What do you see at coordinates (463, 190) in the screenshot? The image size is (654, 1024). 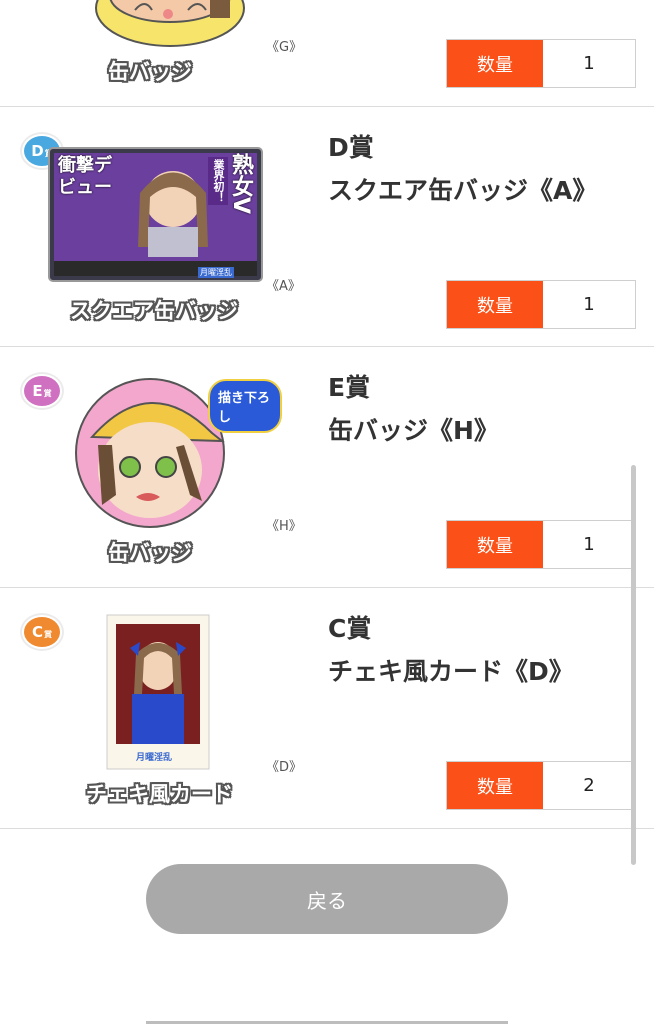 I see `item-name: スクエア缶バッジ《A》` at bounding box center [463, 190].